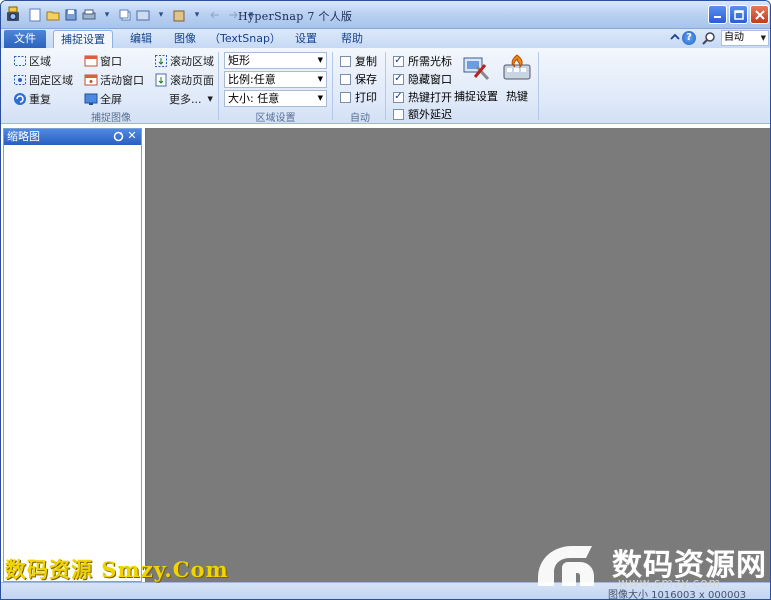  Describe the element at coordinates (20, 98) in the screenshot. I see `repeat-icon` at that location.